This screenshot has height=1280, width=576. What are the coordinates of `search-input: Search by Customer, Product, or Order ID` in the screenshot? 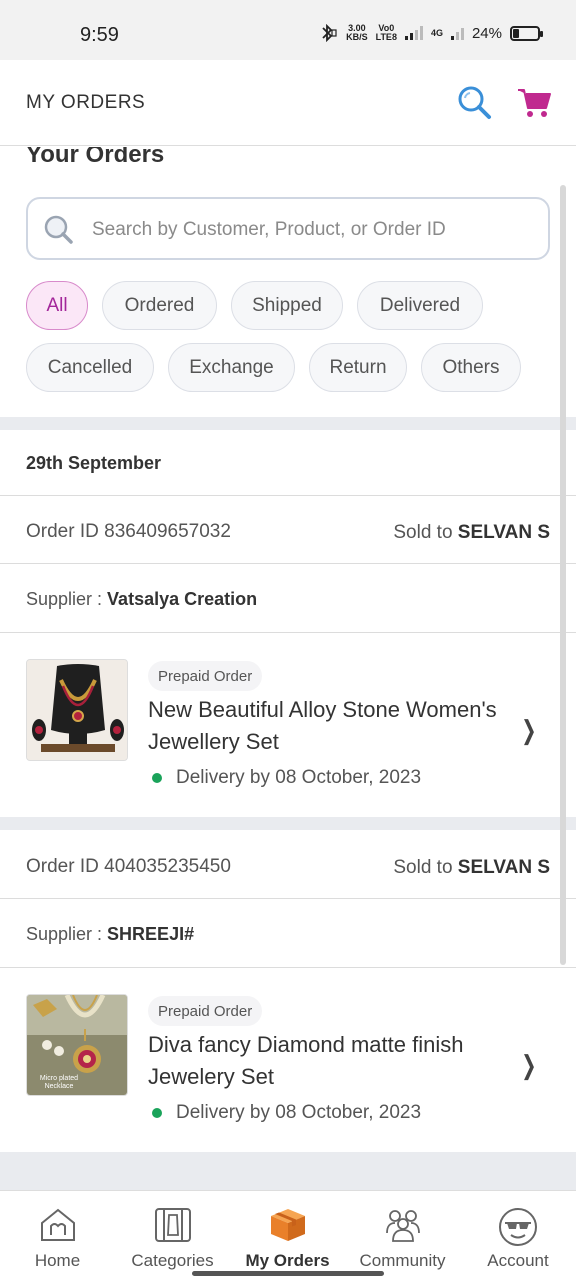 It's located at (288, 228).